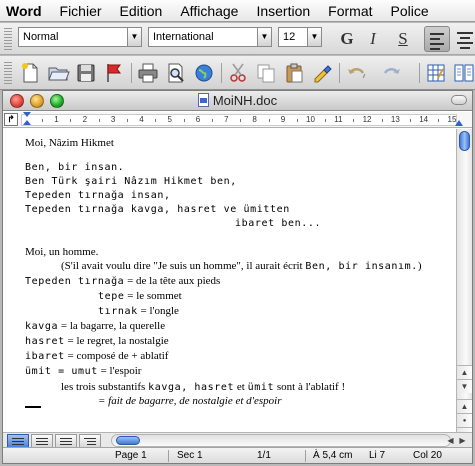  Describe the element at coordinates (437, 39) in the screenshot. I see `align-left-button` at that location.